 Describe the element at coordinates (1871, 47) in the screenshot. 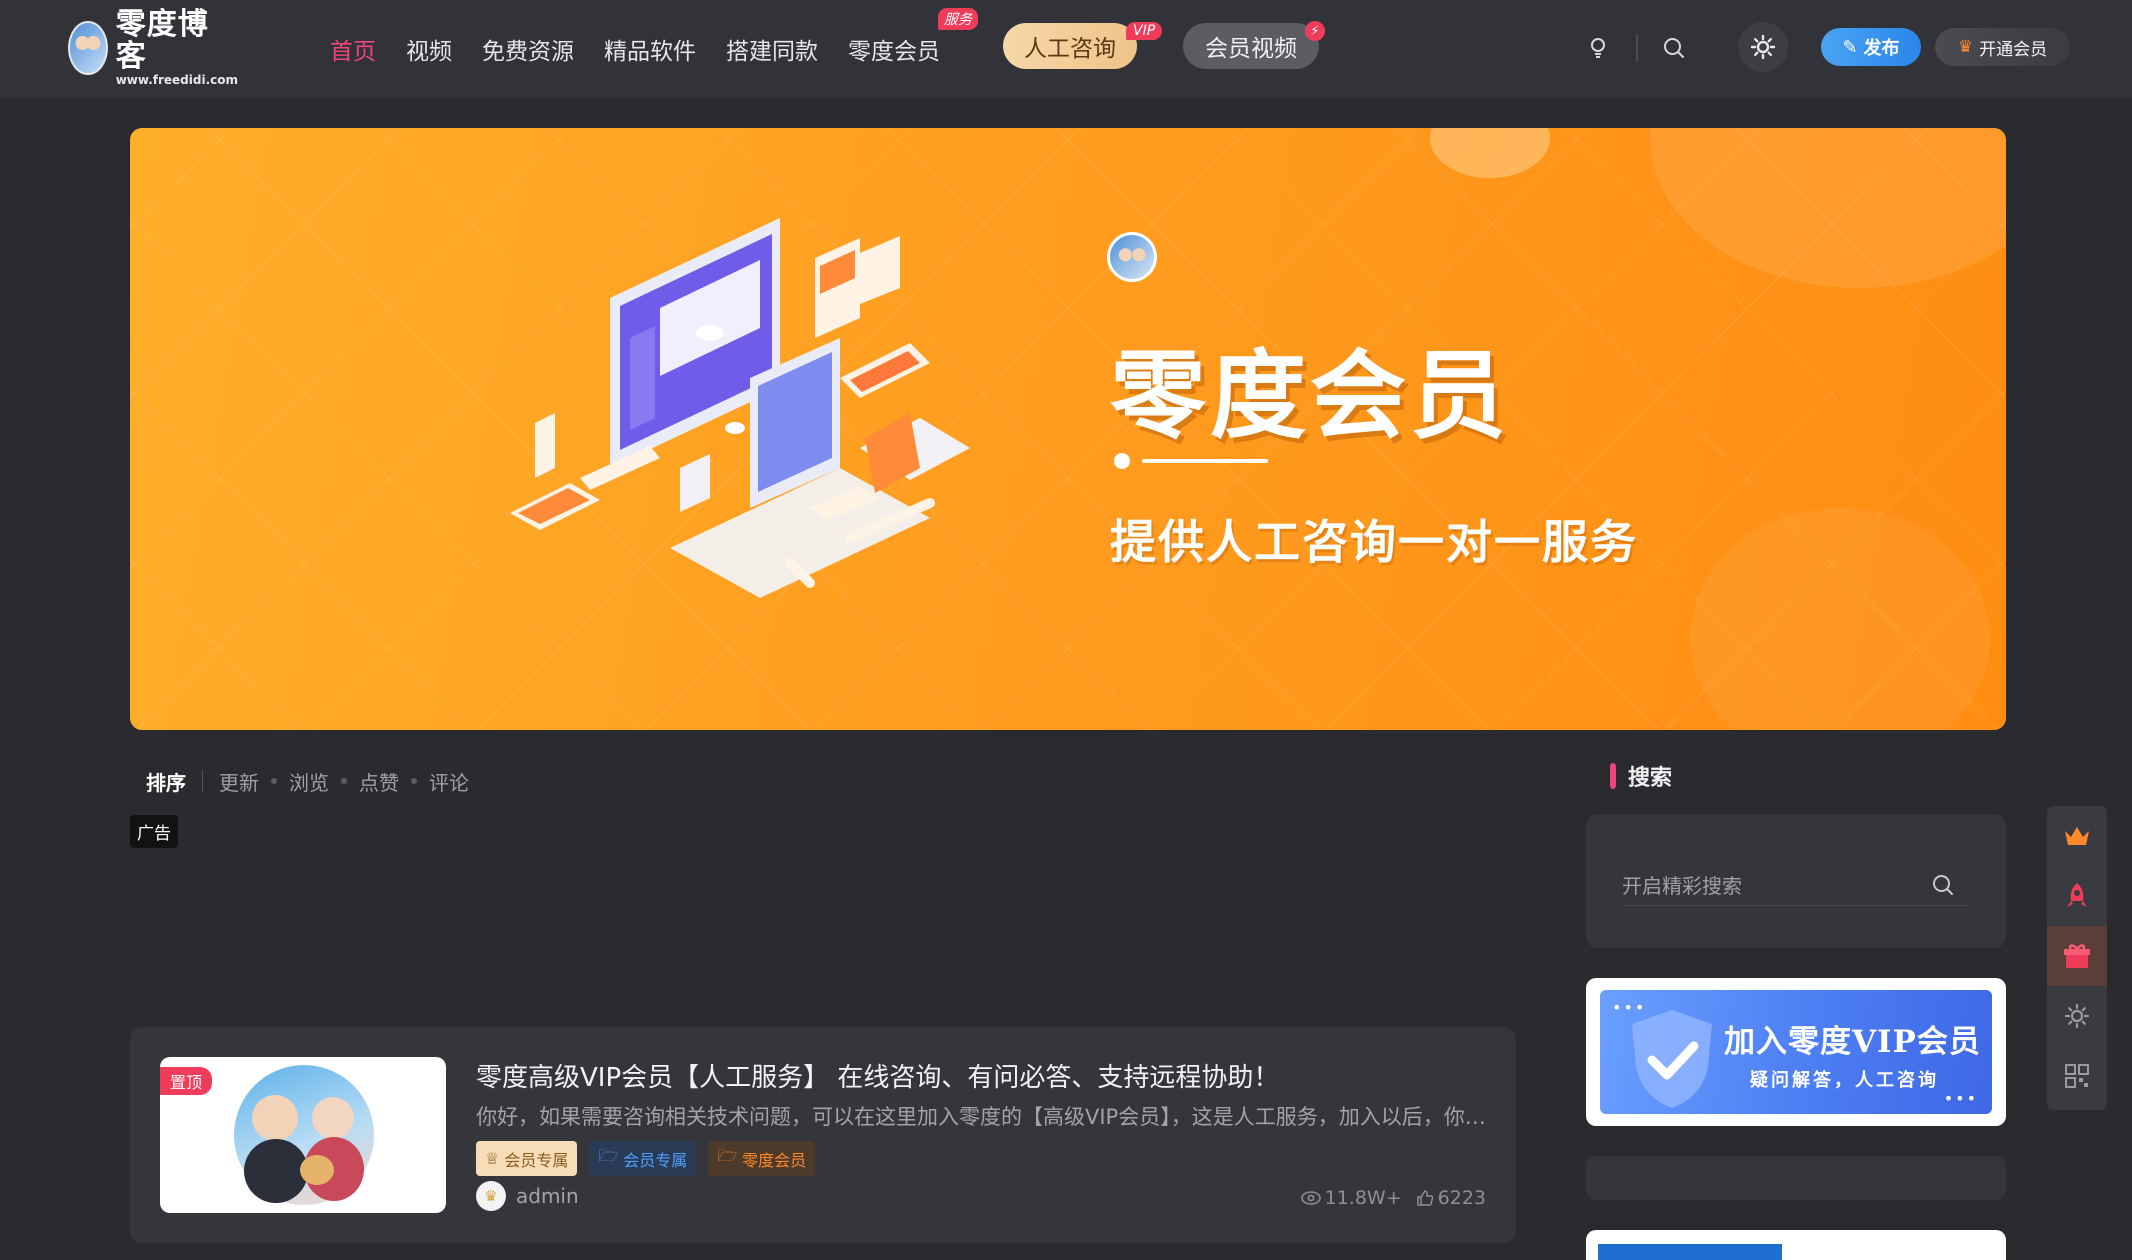

I see `publish-button: ✎ 发布` at that location.